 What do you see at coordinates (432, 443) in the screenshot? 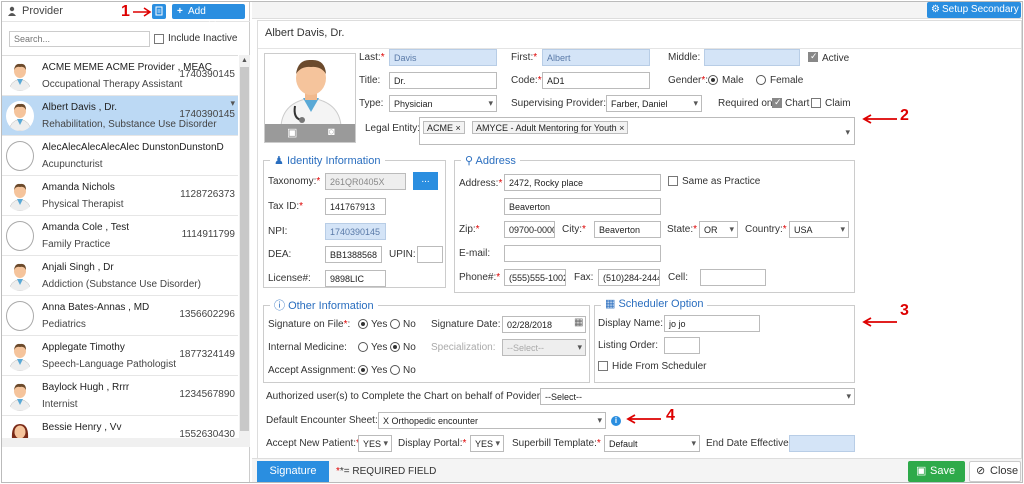
I see `display-portal-label: Display Portal:*` at bounding box center [432, 443].